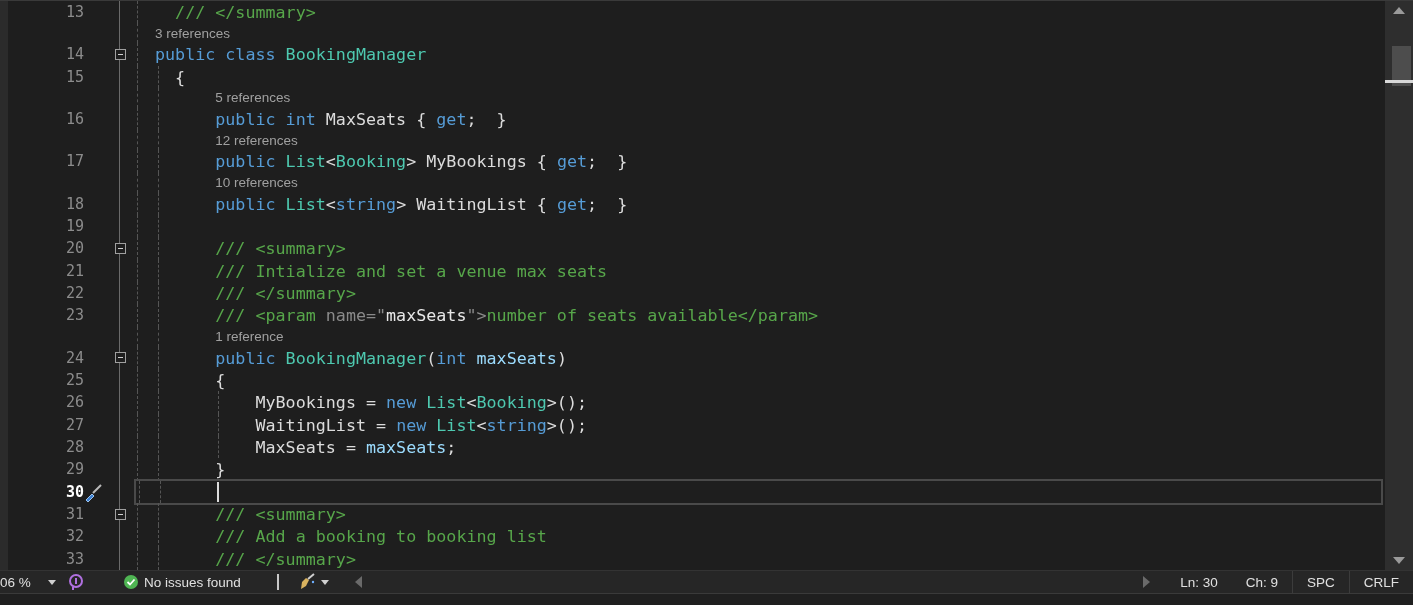 The height and width of the screenshot is (605, 1413). What do you see at coordinates (291, 54) in the screenshot?
I see `code-line: public class BookingManager` at bounding box center [291, 54].